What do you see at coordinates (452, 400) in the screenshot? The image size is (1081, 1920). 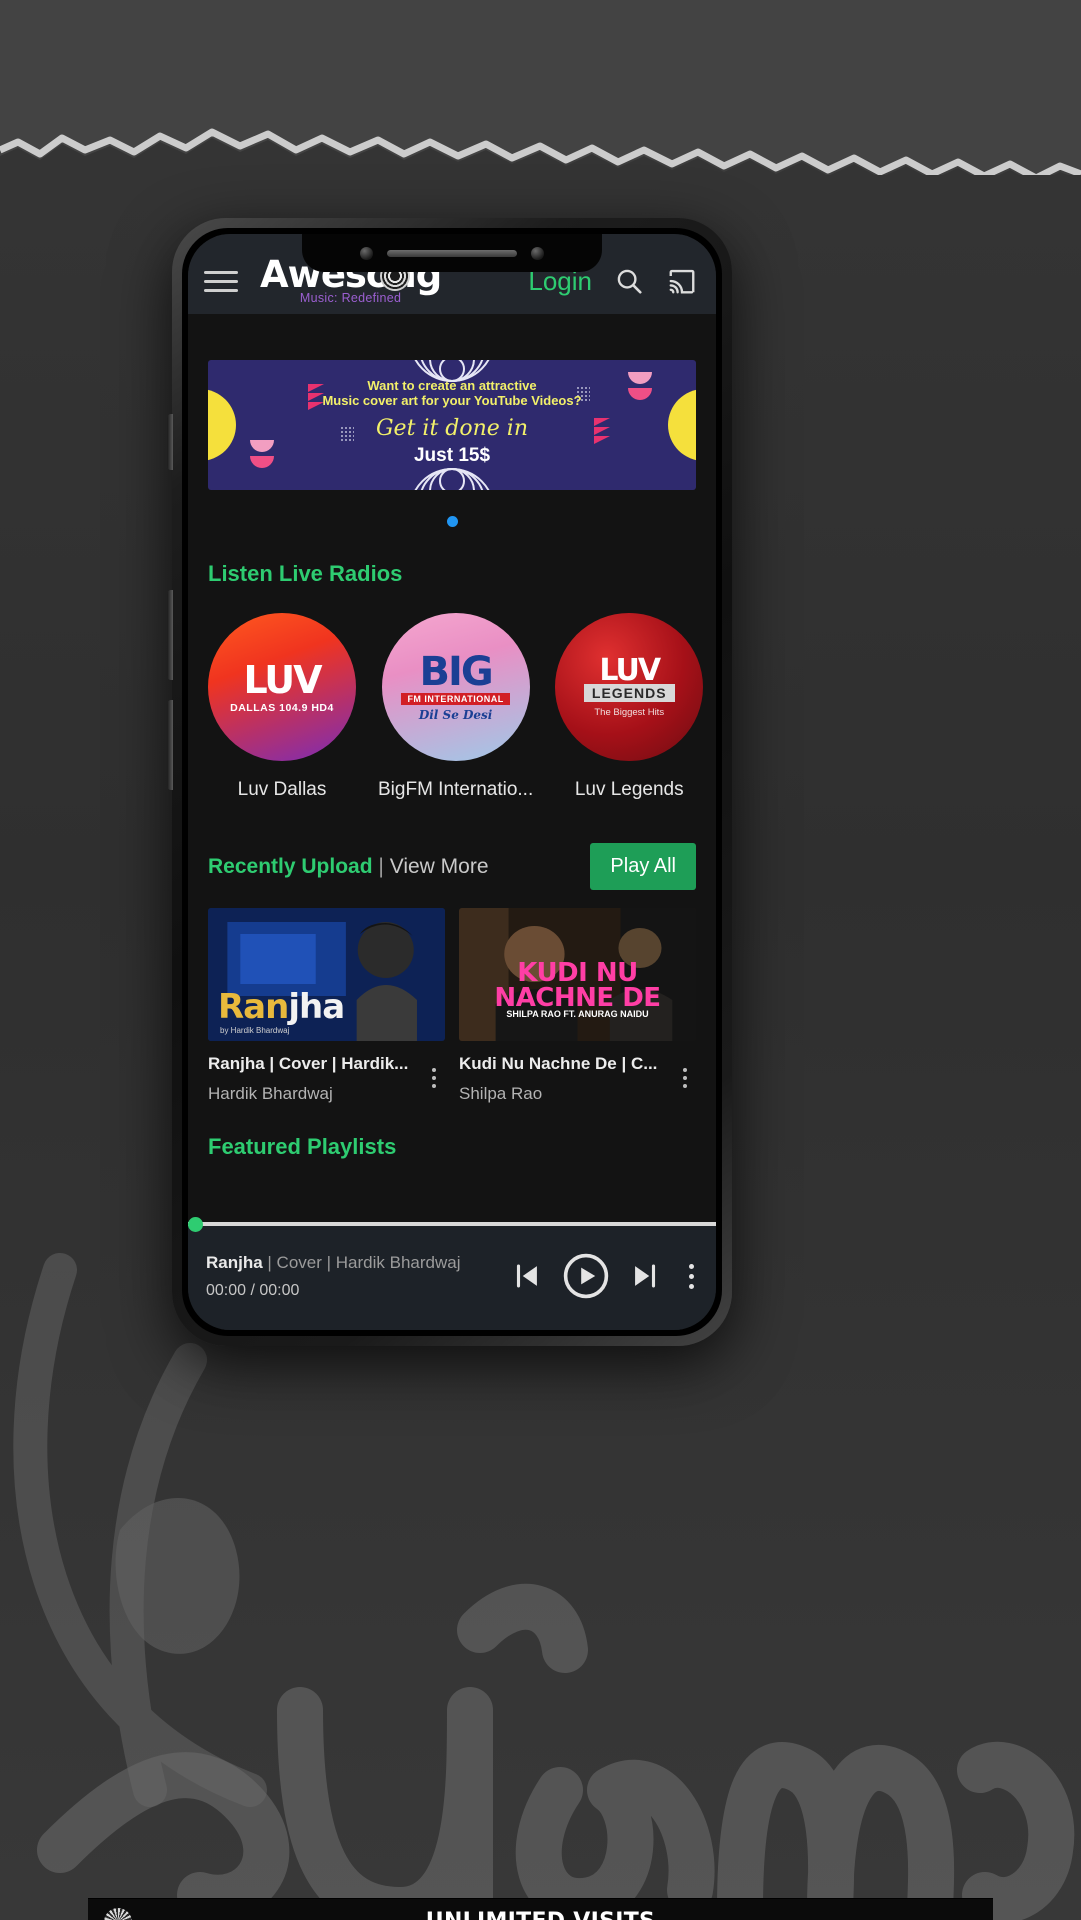 I see `banner-line-2: Music cover art for your YouTube Videos?` at bounding box center [452, 400].